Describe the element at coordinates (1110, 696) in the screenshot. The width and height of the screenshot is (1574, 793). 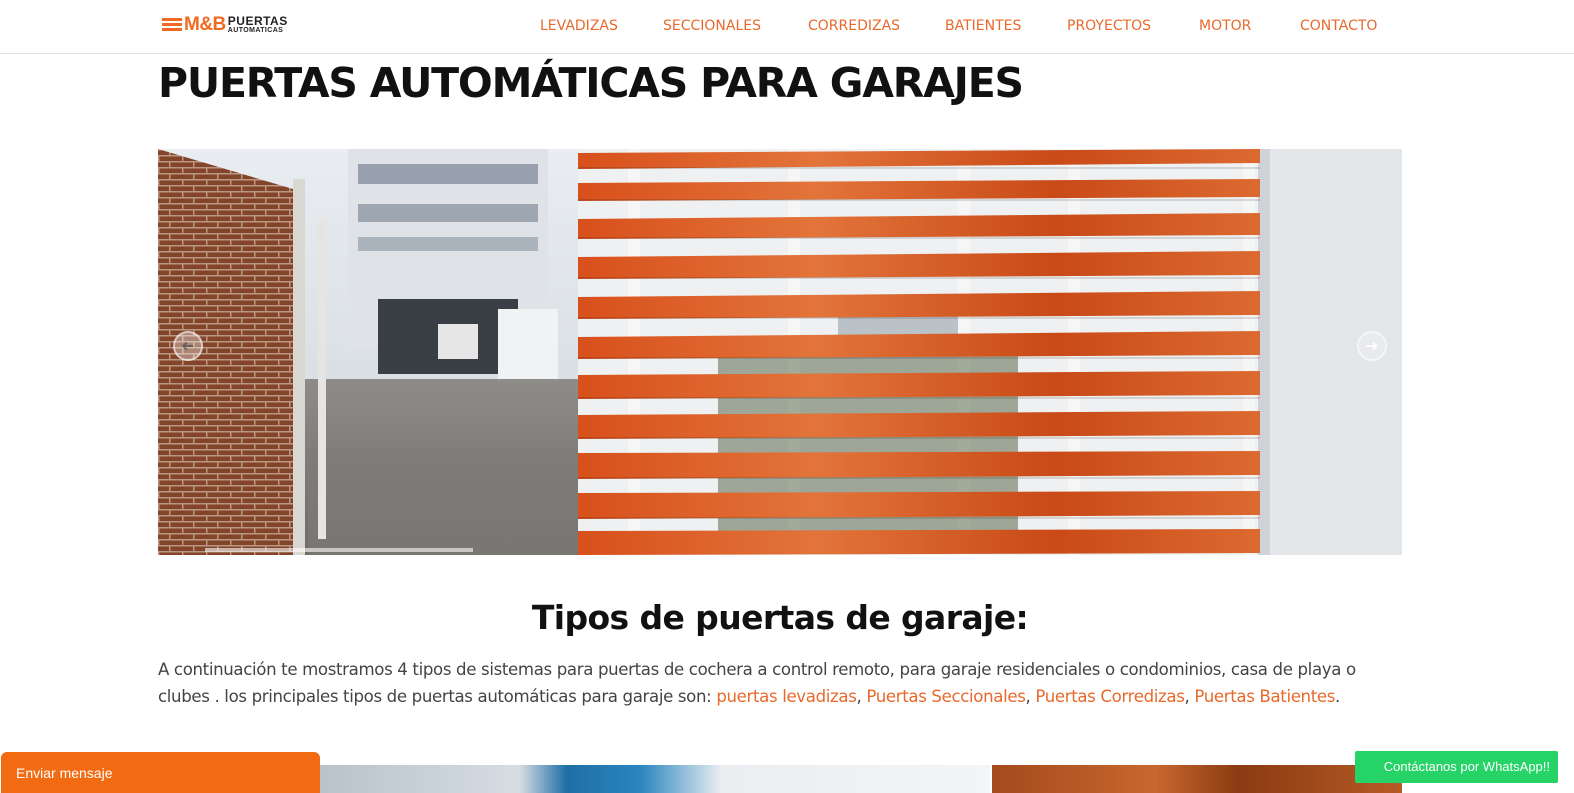
I see `link-puertas-corredizas: Puertas Corredizas` at that location.